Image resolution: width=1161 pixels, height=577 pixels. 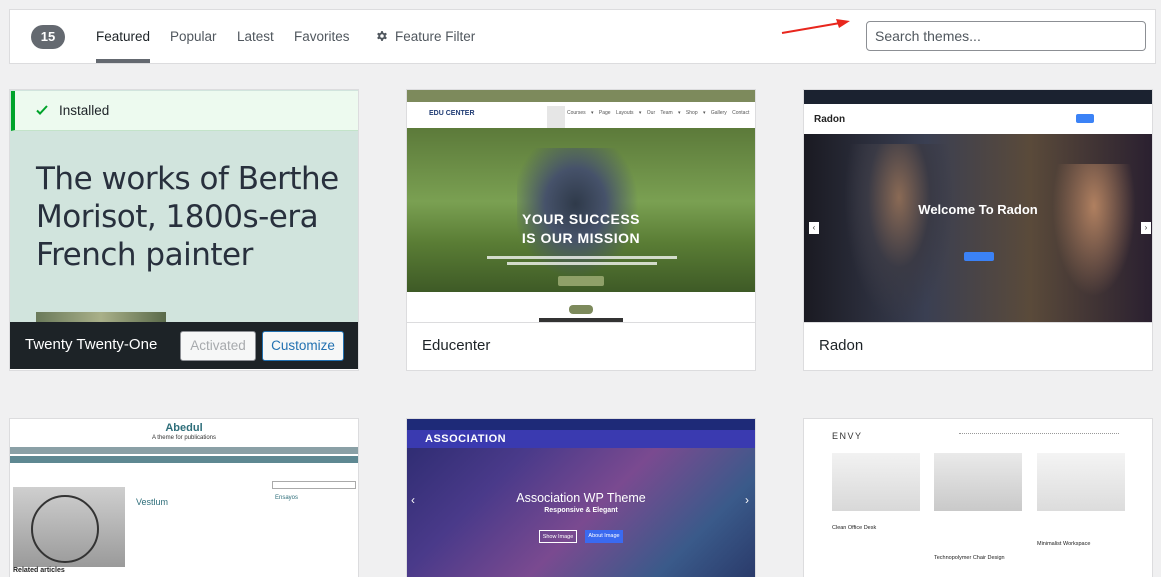 What do you see at coordinates (815, 26) in the screenshot?
I see `annotation-arrow-icon` at bounding box center [815, 26].